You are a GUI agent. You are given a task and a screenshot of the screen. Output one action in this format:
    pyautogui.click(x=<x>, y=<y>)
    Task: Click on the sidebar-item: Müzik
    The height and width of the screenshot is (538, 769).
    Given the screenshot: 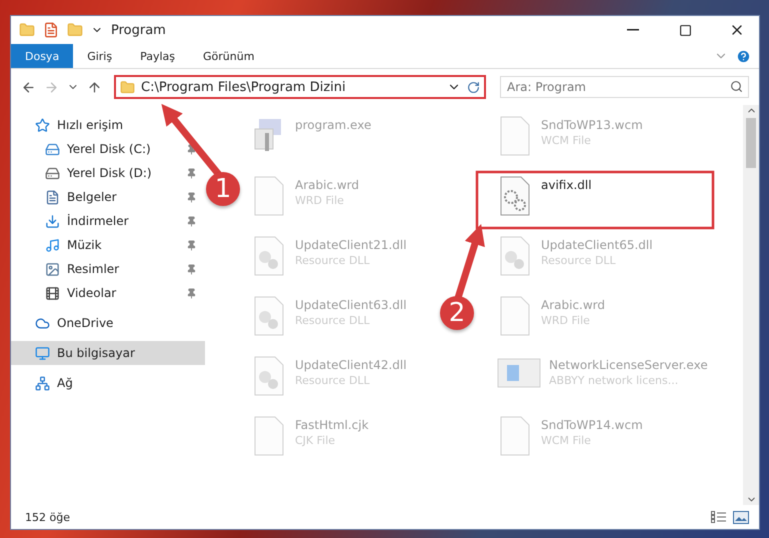 What is the action you would take?
    pyautogui.click(x=108, y=245)
    